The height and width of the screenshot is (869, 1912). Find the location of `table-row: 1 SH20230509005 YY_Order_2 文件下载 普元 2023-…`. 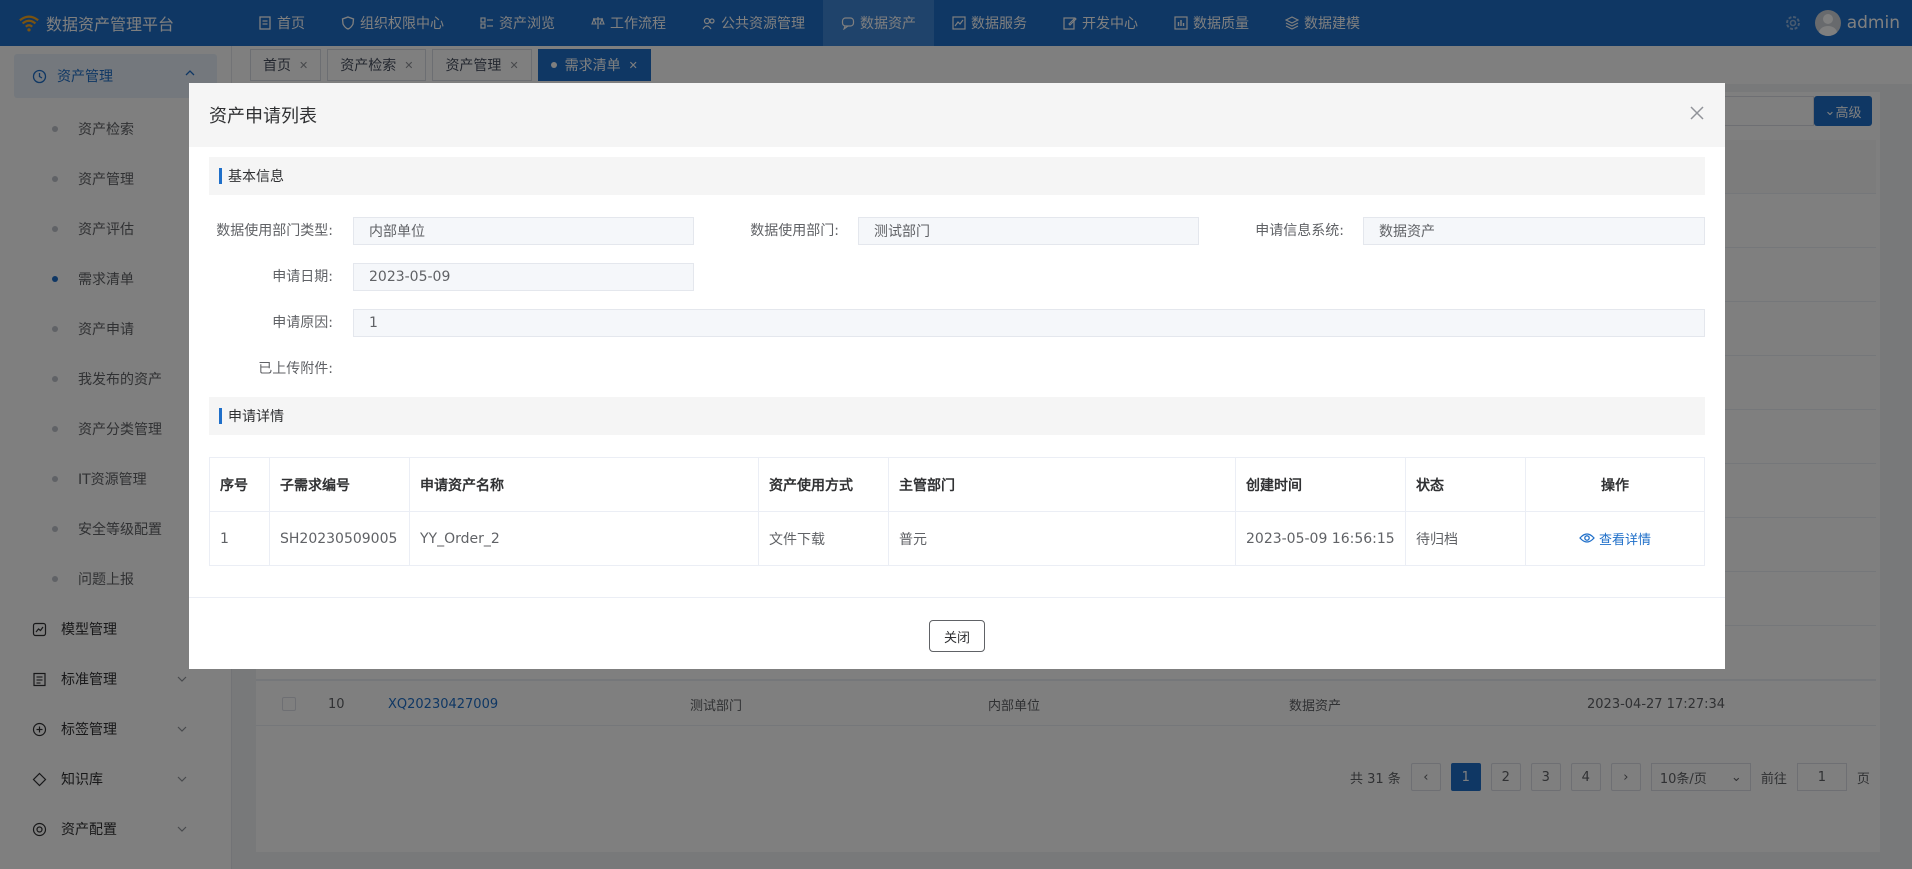

table-row: 1 SH20230509005 YY_Order_2 文件下载 普元 2023-… is located at coordinates (957, 538).